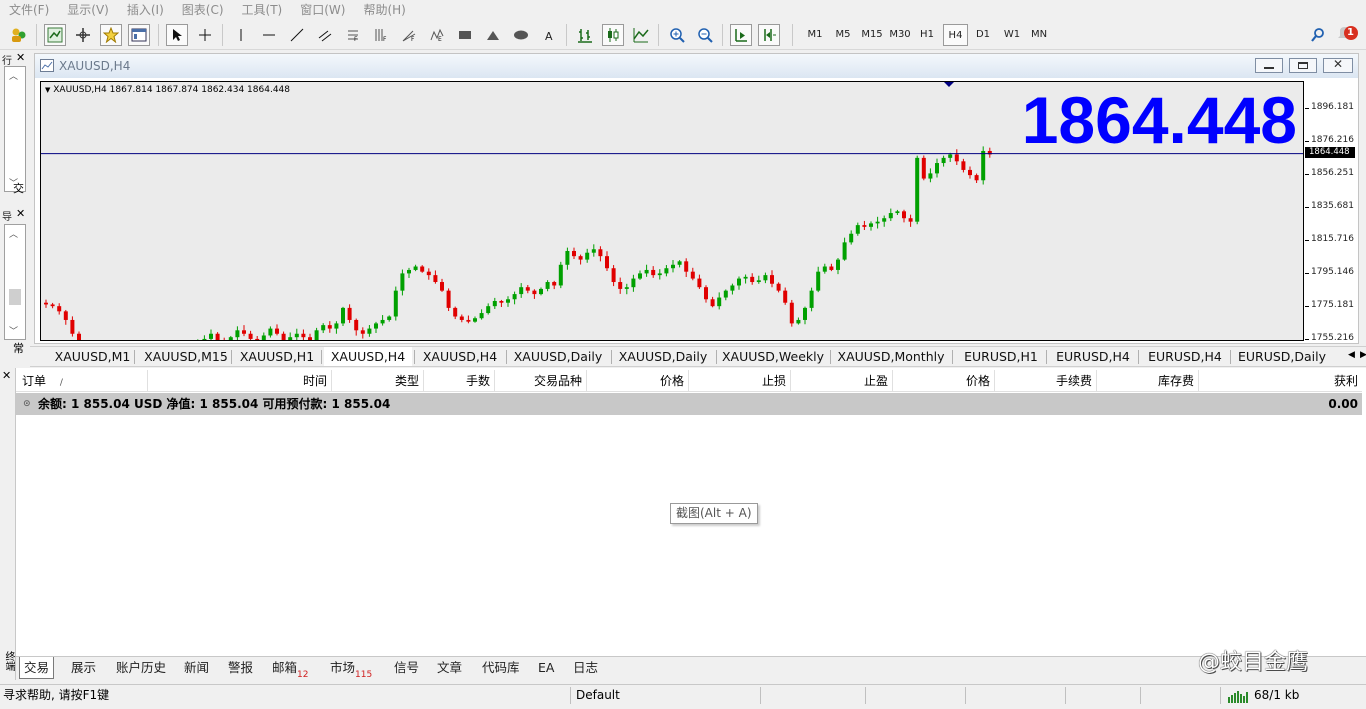 The image size is (1366, 709). Describe the element at coordinates (1338, 65) in the screenshot. I see `close-button: ✕` at that location.